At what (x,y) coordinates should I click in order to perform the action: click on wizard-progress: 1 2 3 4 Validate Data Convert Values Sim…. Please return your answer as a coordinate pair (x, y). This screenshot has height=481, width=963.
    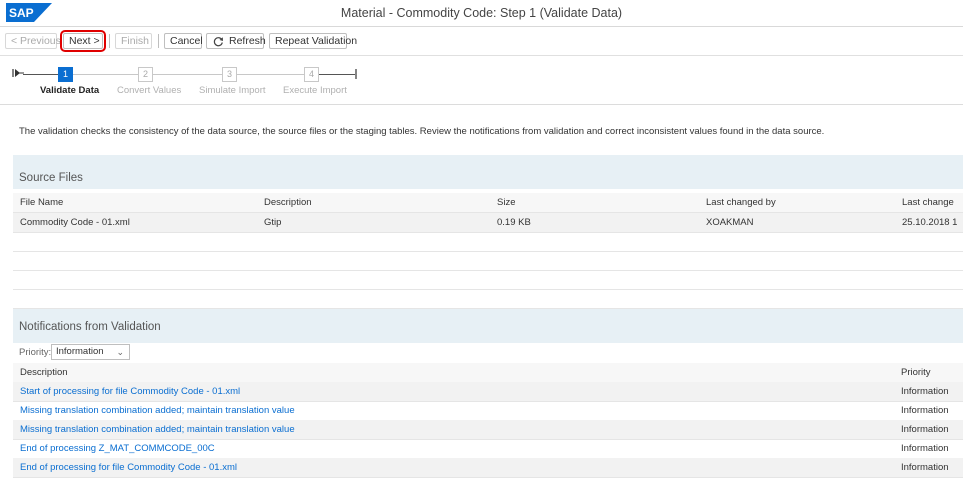
    Looking at the image, I should click on (481, 80).